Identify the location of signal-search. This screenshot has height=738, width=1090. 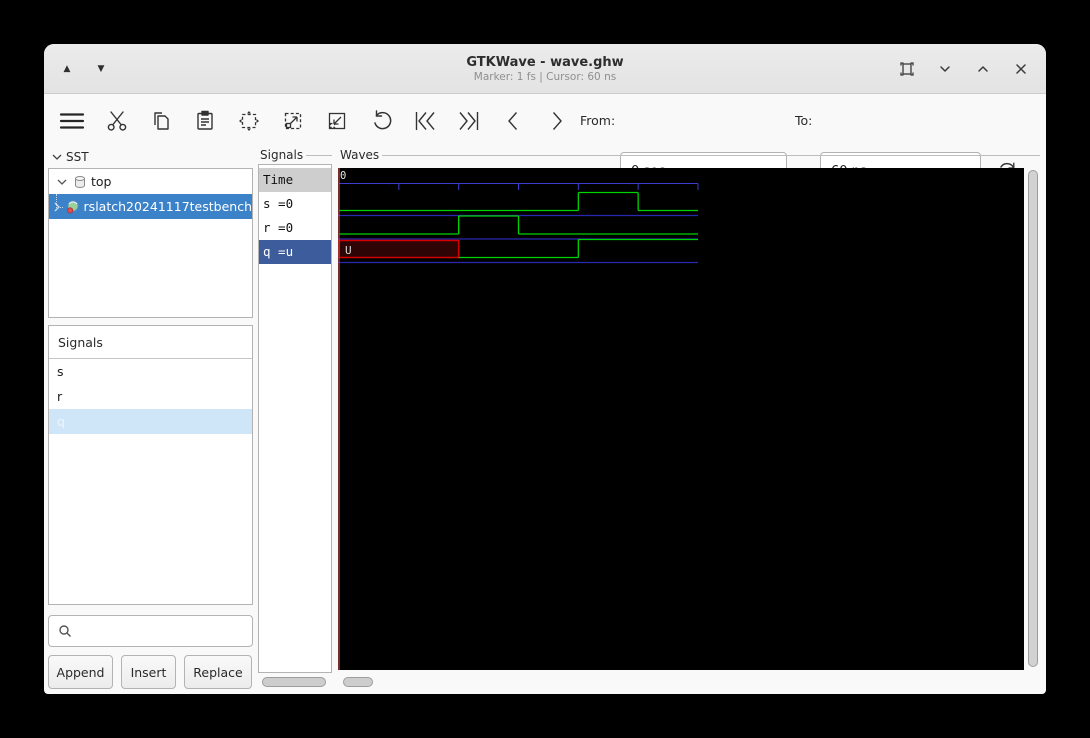
(150, 631).